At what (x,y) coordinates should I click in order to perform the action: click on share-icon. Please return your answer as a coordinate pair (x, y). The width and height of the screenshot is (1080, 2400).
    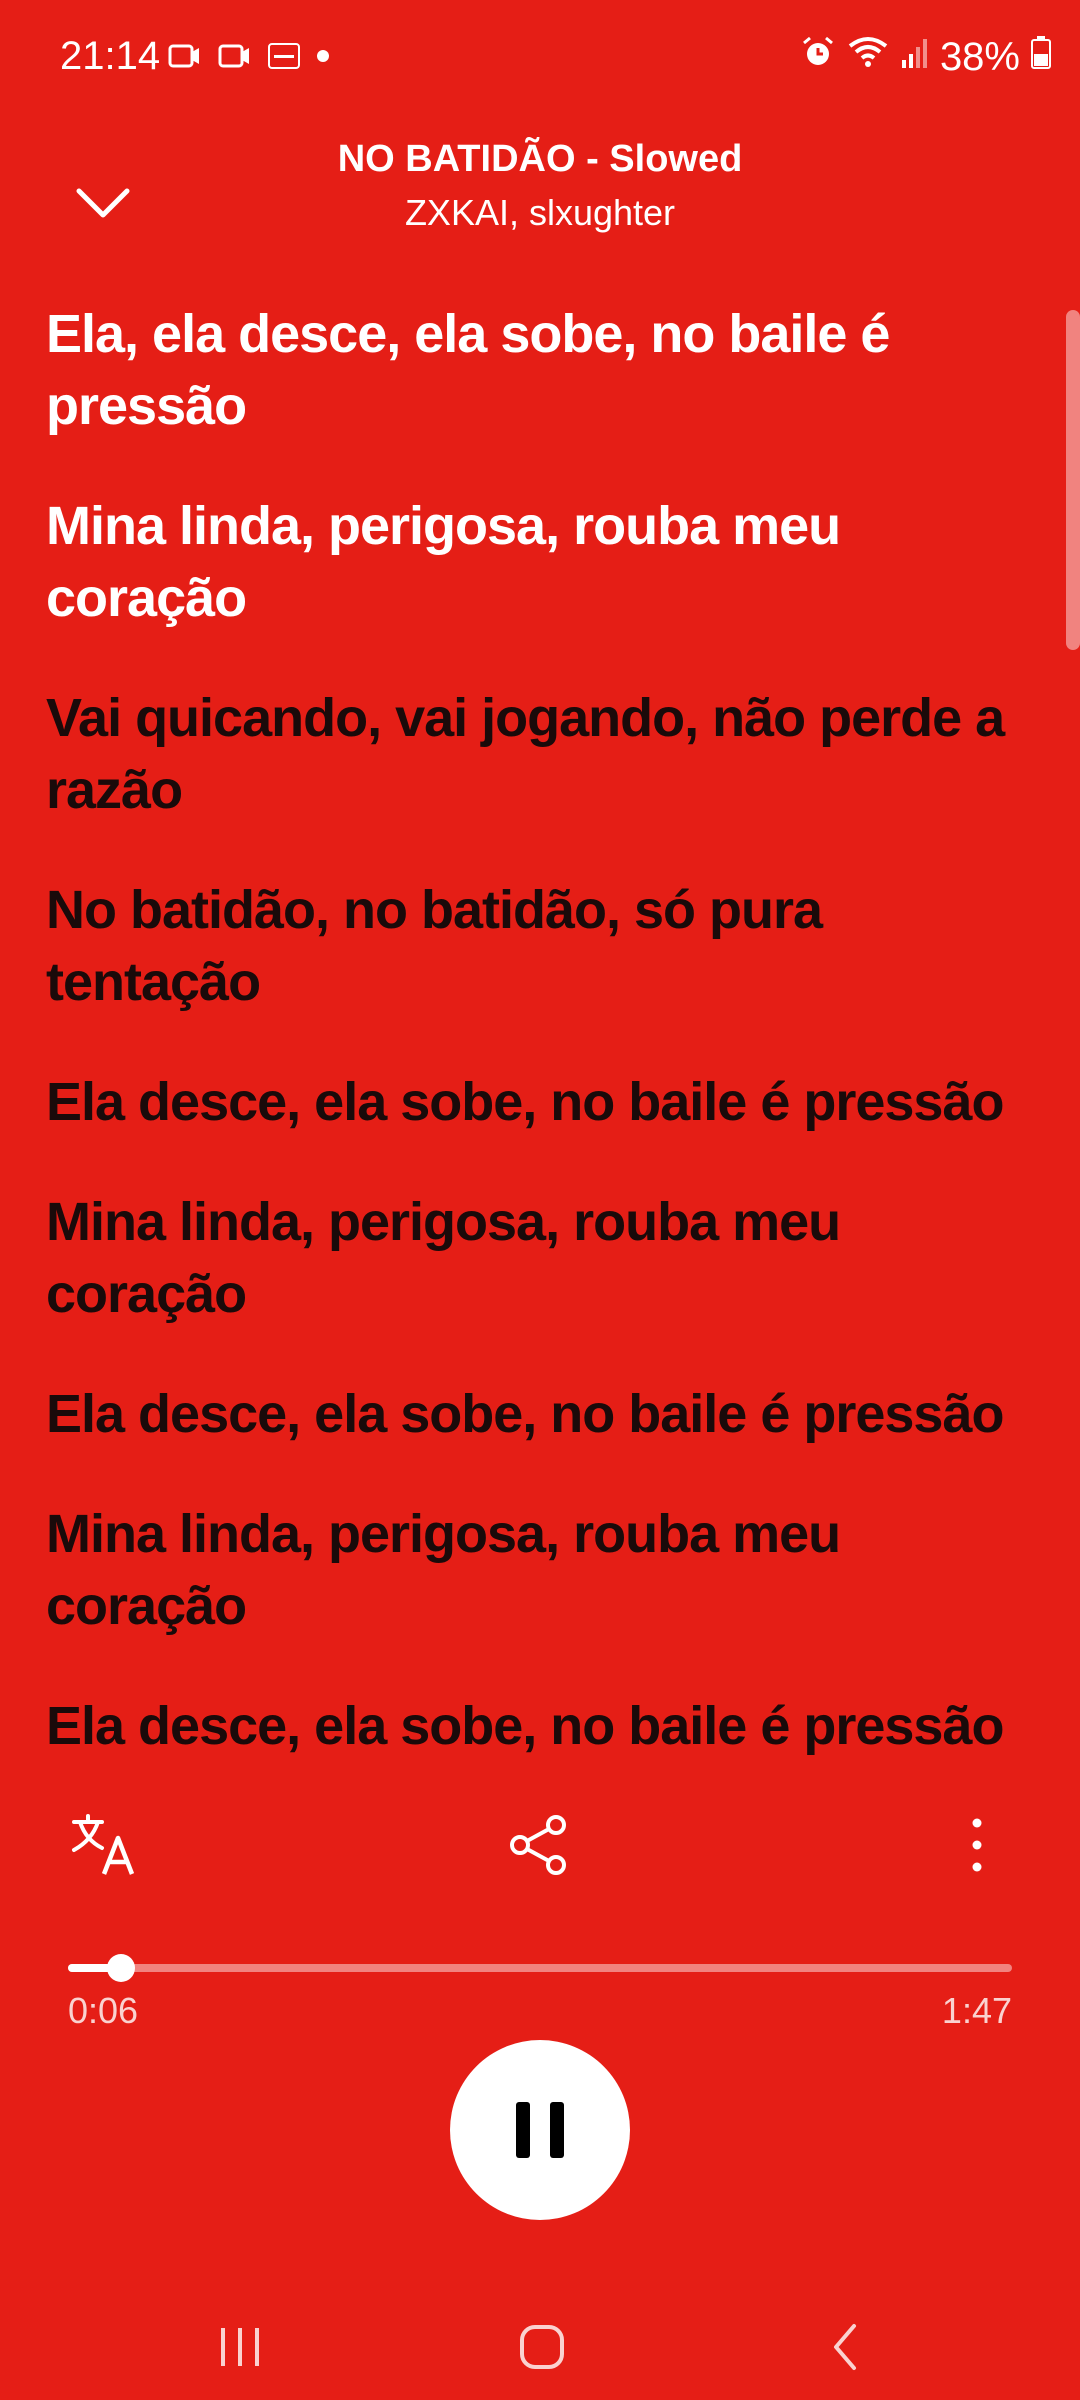
    Looking at the image, I should click on (538, 1845).